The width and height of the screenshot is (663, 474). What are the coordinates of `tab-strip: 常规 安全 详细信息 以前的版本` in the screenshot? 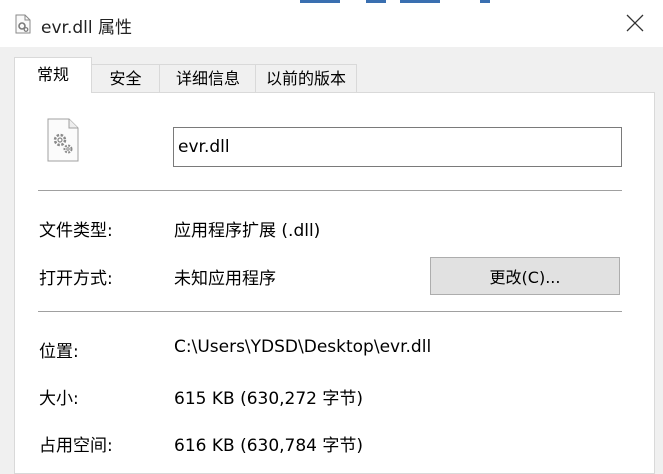 It's located at (334, 75).